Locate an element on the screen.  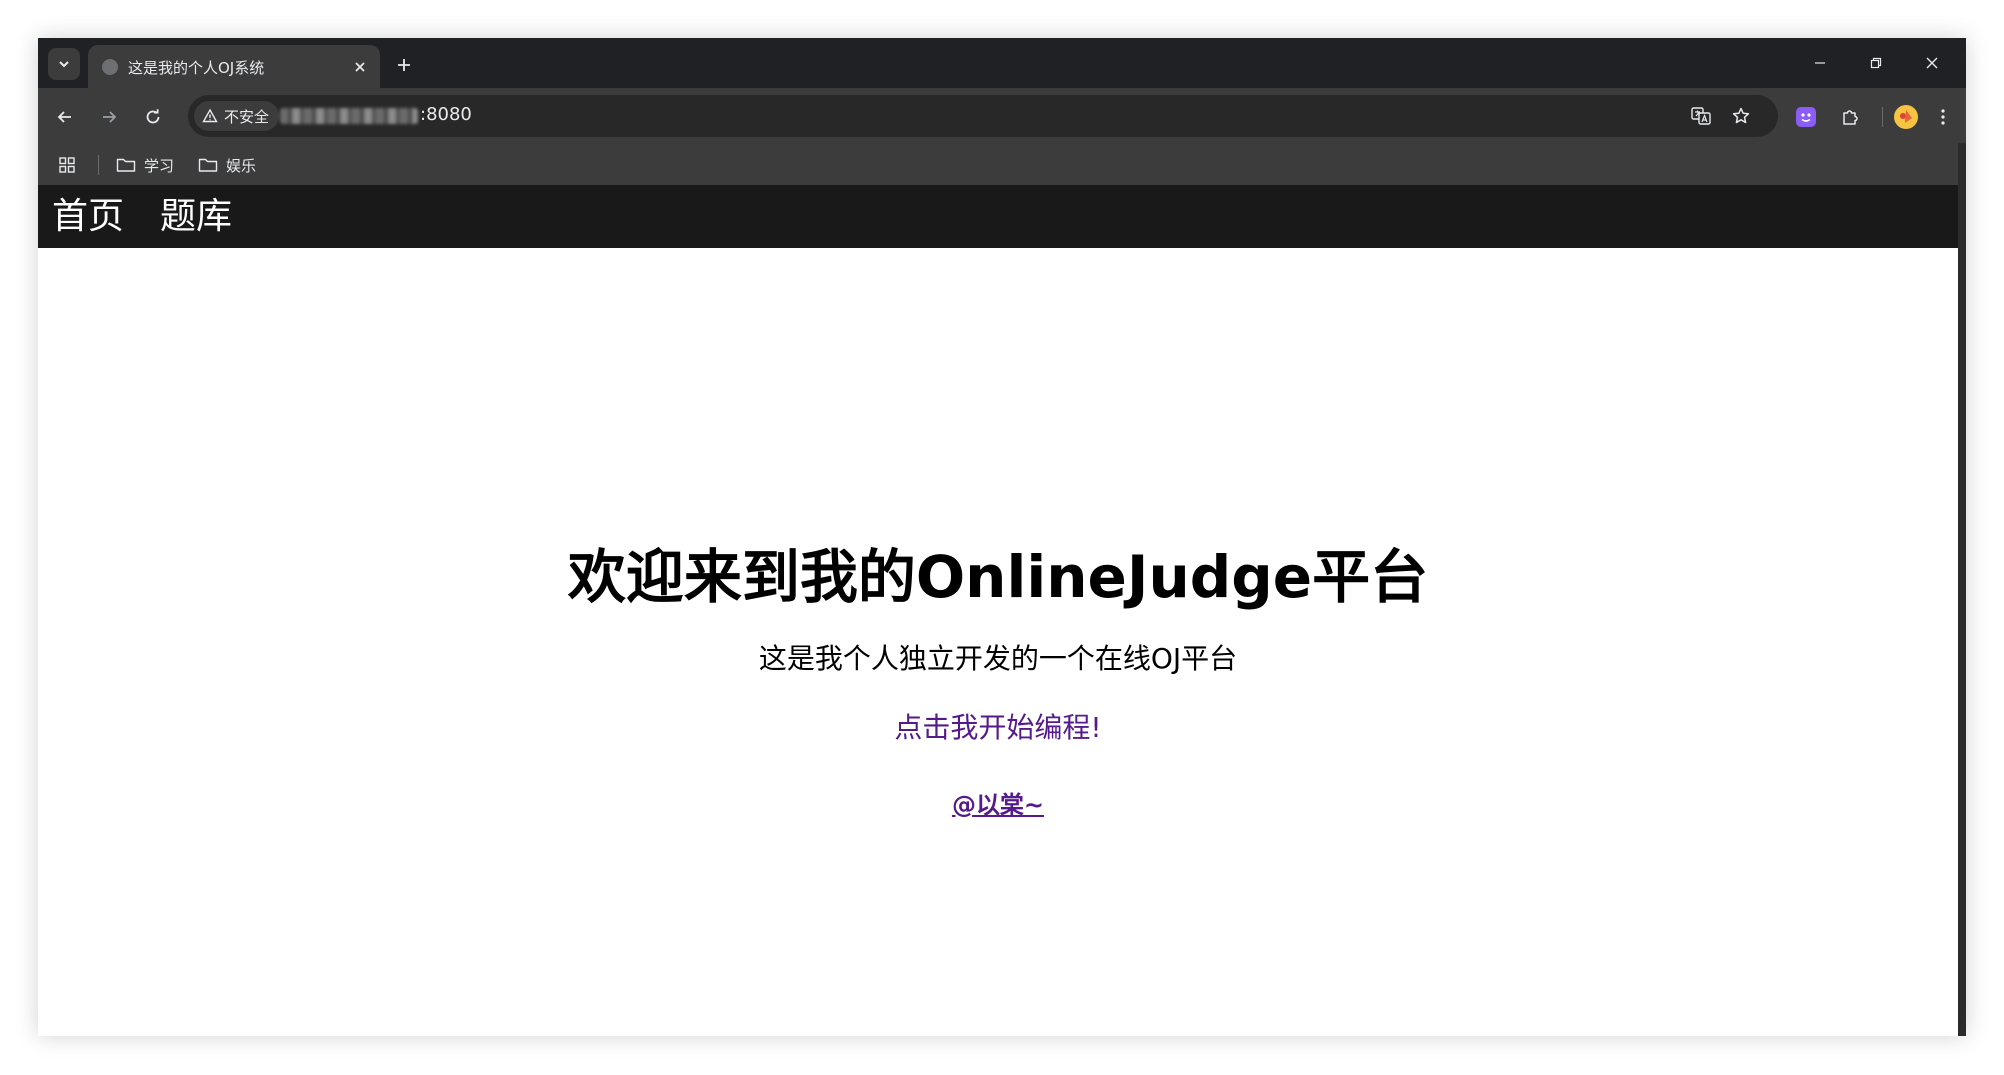
tab-title: 这是我的个人OJ系统 is located at coordinates (196, 68).